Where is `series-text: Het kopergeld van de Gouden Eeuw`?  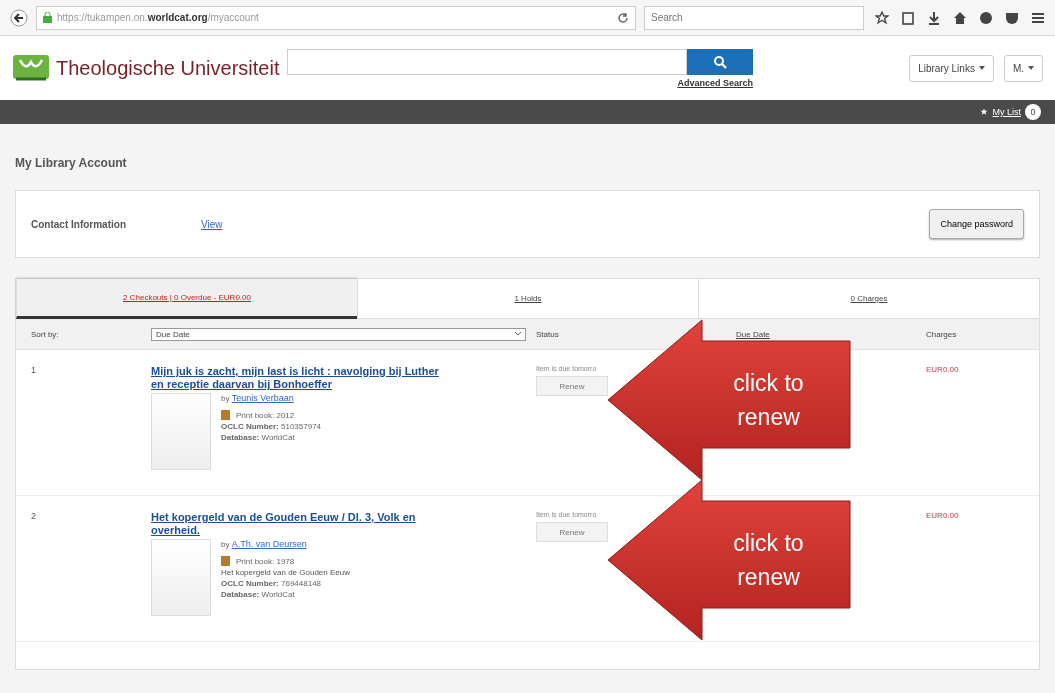
series-text: Het kopergeld van de Gouden Eeuw is located at coordinates (285, 572).